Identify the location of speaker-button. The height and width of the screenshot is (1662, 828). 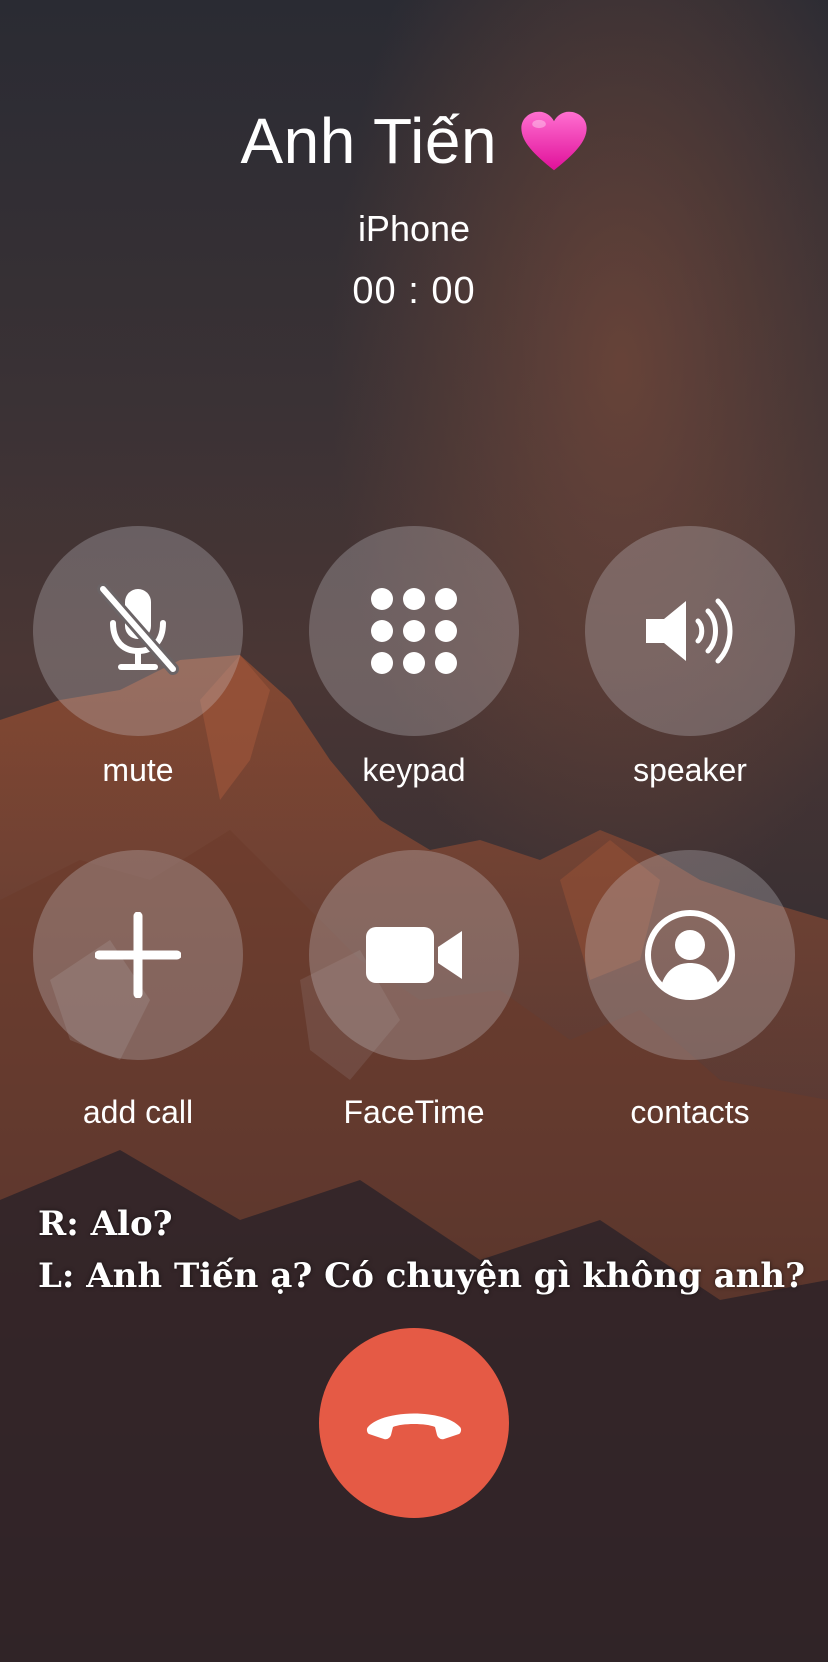
(690, 631).